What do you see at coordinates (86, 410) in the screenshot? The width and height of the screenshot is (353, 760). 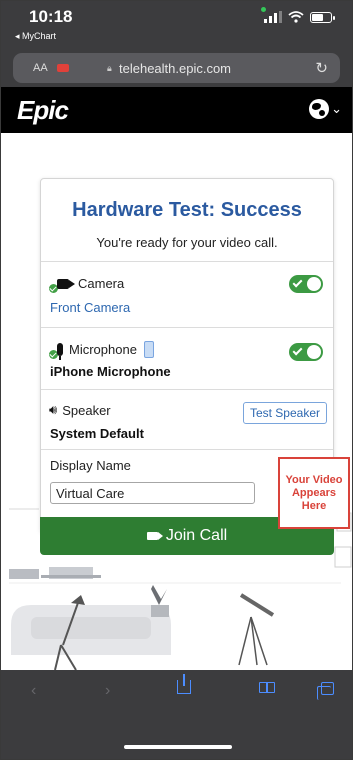 I see `speaker-label: Speaker` at bounding box center [86, 410].